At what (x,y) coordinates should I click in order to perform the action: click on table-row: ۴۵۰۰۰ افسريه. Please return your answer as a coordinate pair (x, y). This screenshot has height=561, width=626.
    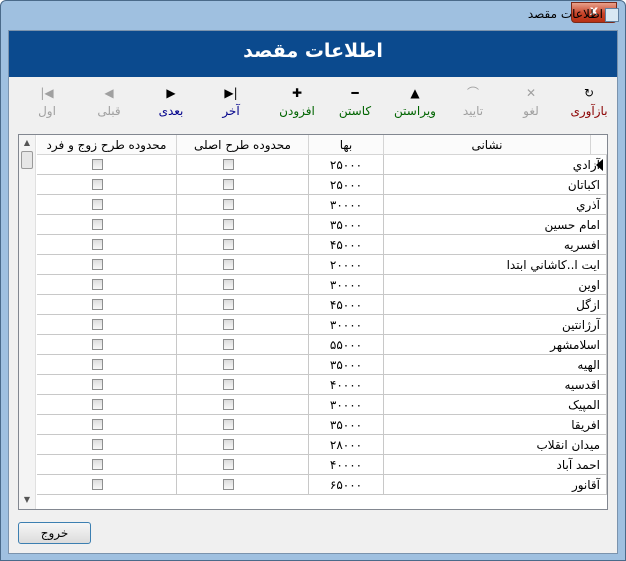
    Looking at the image, I should click on (322, 245).